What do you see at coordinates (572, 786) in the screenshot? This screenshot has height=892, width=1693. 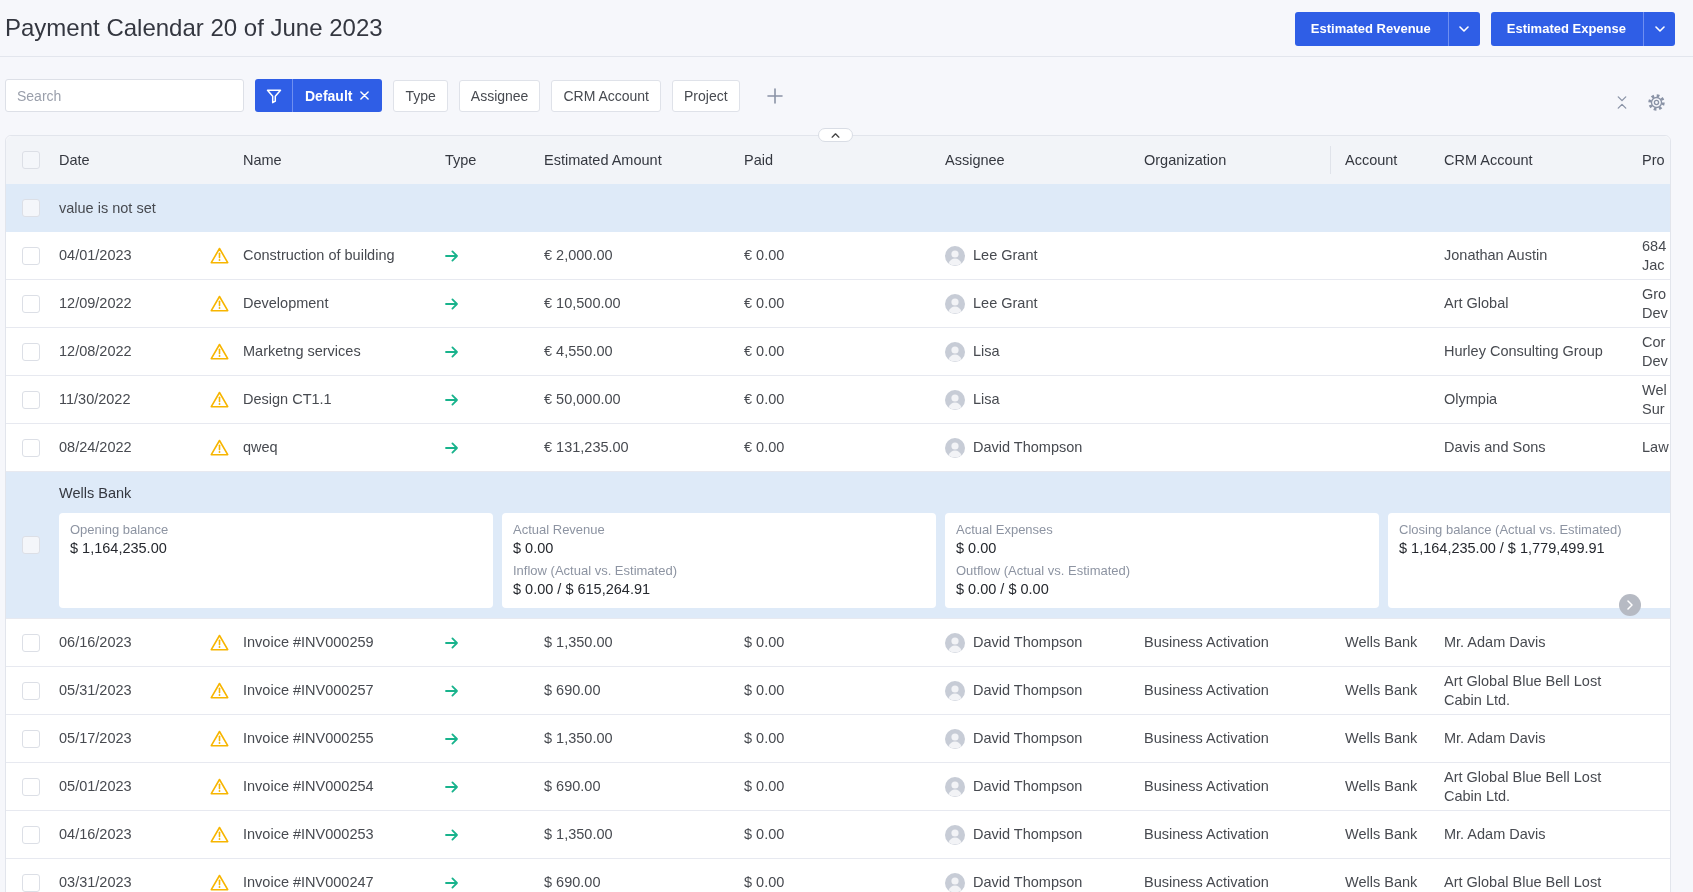 I see `table-cell: $ 690.00` at bounding box center [572, 786].